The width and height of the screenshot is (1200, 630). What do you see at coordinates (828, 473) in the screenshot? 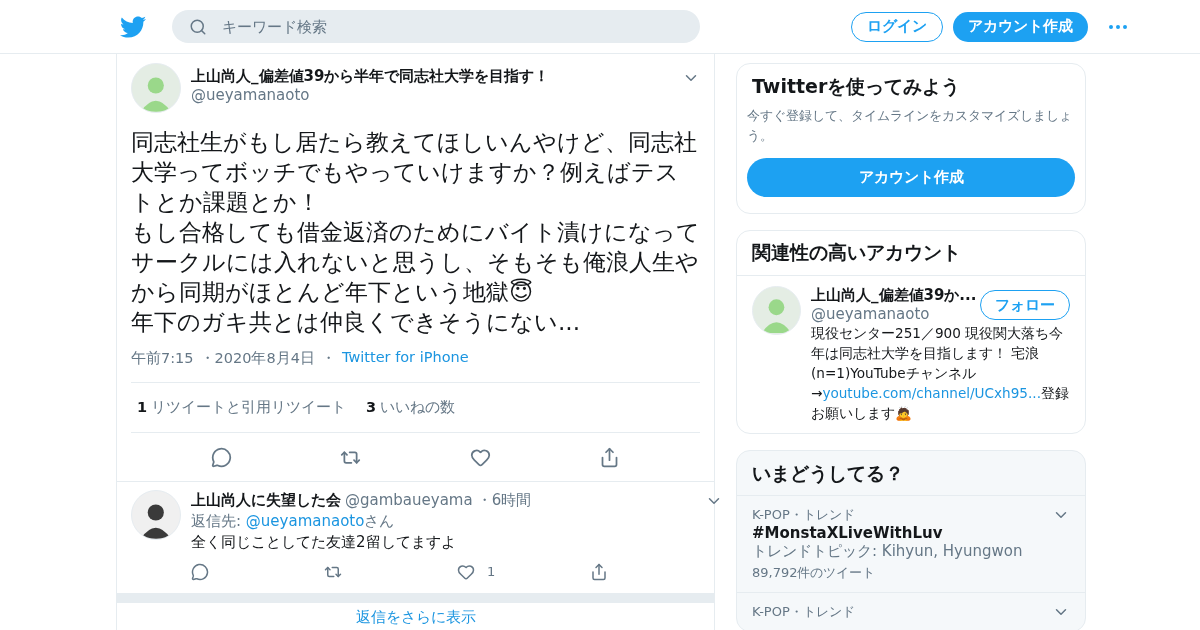
I see `card-title: いまどうしてる？` at bounding box center [828, 473].